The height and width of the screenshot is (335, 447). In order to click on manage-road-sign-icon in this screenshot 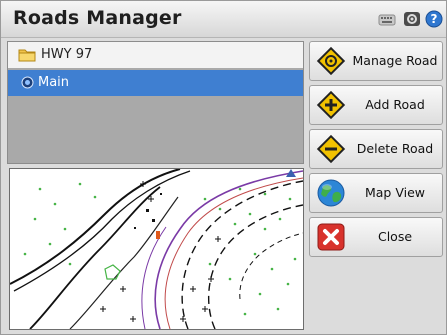, I will do `click(331, 61)`.